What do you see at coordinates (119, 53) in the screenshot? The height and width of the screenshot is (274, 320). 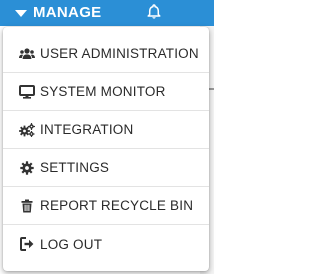 I see `menu-item-label: USER ADMINISTRATION` at bounding box center [119, 53].